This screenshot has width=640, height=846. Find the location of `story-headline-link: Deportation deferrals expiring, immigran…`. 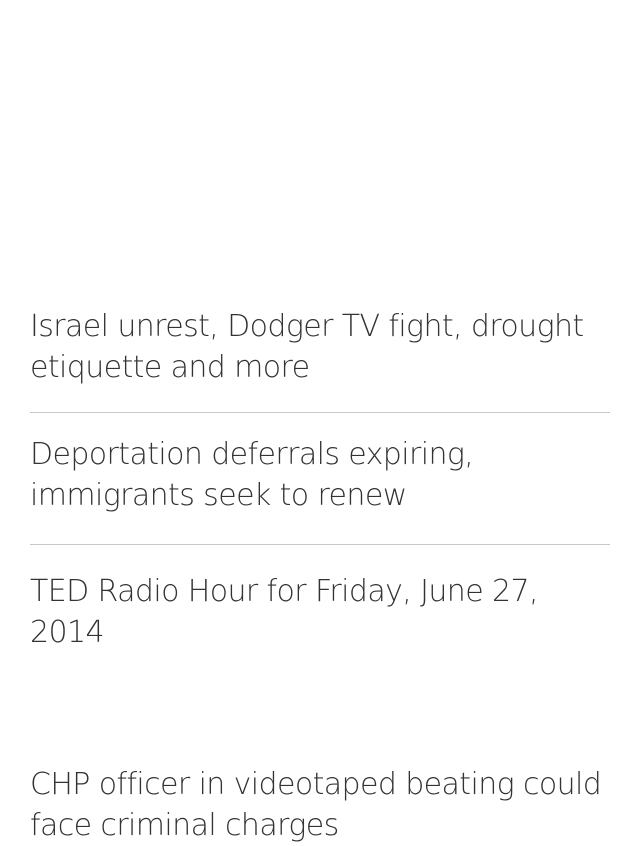

story-headline-link: Deportation deferrals expiring, immigran… is located at coordinates (320, 475).